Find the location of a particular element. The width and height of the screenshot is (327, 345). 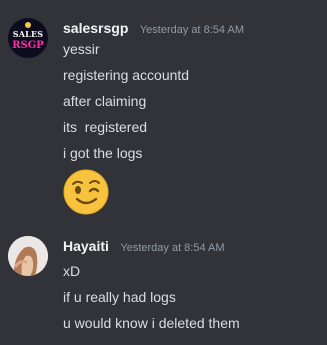

username: salesrsgp is located at coordinates (95, 28).